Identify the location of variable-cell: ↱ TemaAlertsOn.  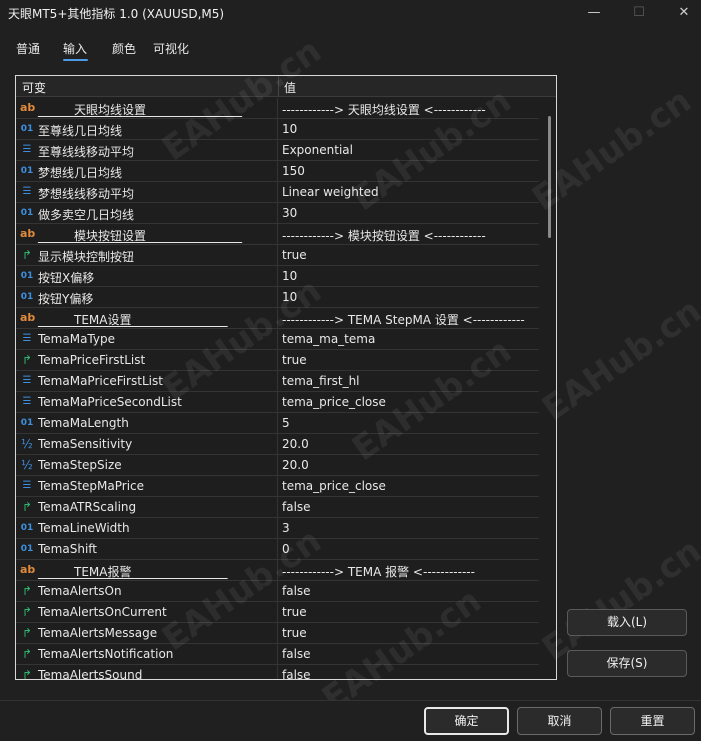
(147, 591).